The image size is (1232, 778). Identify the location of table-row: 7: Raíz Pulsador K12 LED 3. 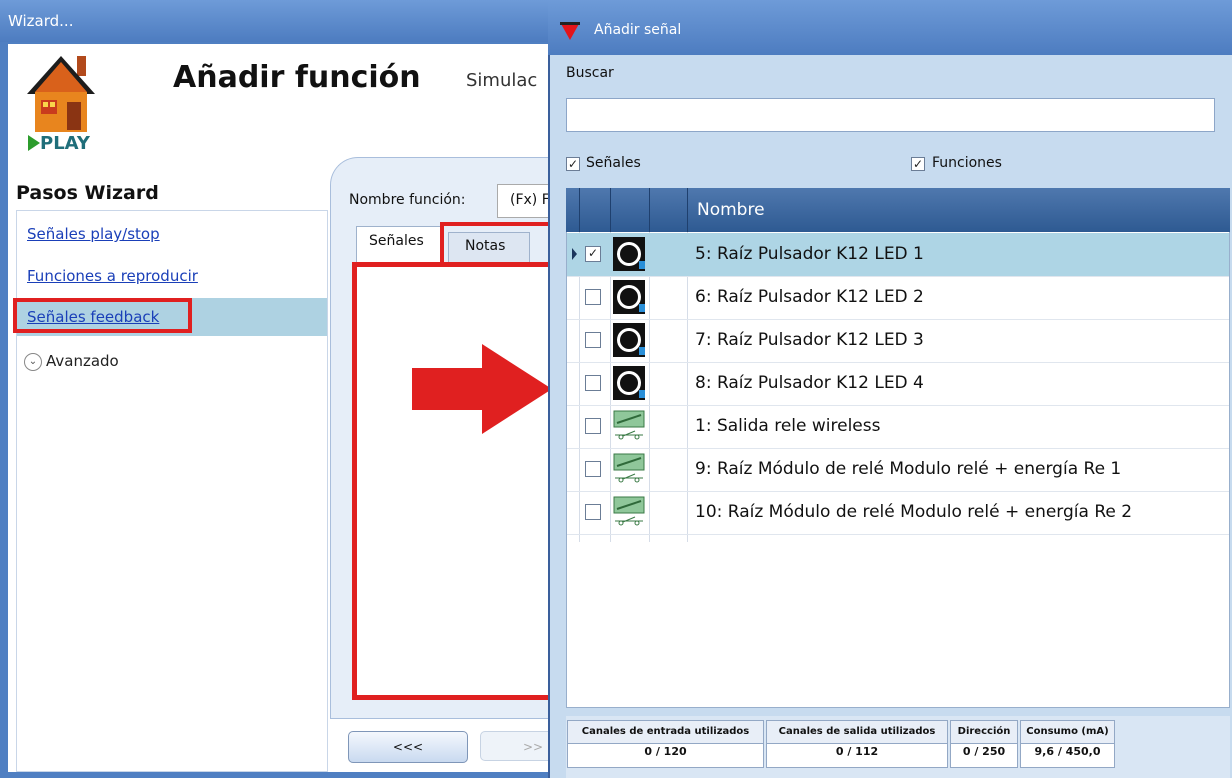
(898, 341).